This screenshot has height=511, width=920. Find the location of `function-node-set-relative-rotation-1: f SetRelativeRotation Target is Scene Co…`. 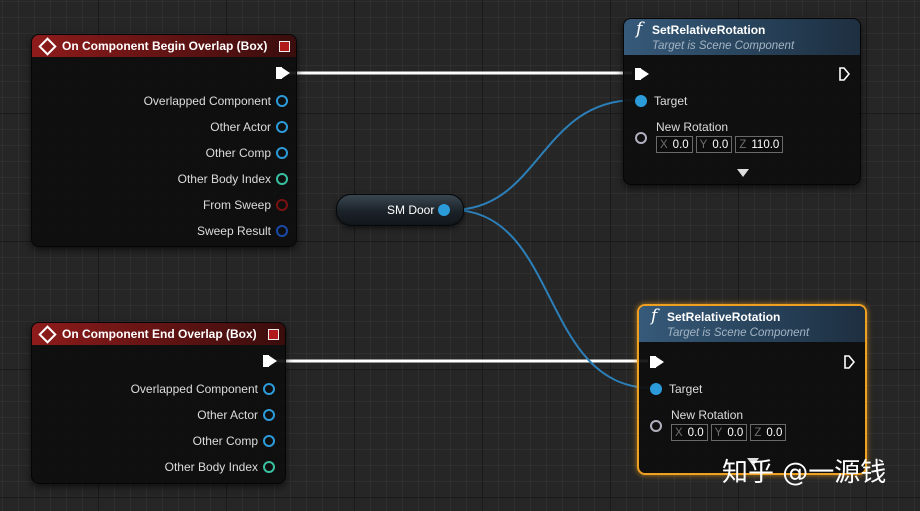

function-node-set-relative-rotation-1: f SetRelativeRotation Target is Scene Co… is located at coordinates (742, 101).